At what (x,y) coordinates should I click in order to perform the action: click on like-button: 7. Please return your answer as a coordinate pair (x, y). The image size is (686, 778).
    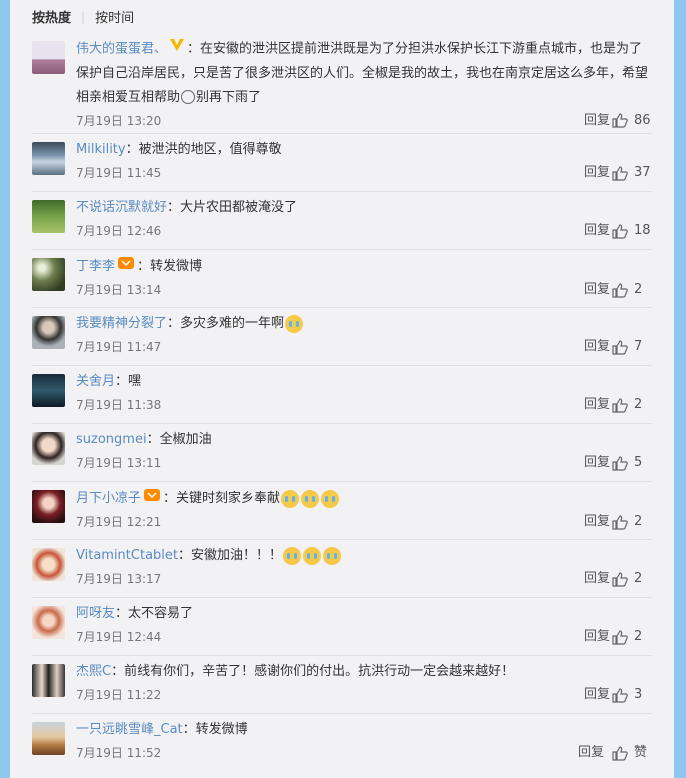
    Looking at the image, I should click on (632, 347).